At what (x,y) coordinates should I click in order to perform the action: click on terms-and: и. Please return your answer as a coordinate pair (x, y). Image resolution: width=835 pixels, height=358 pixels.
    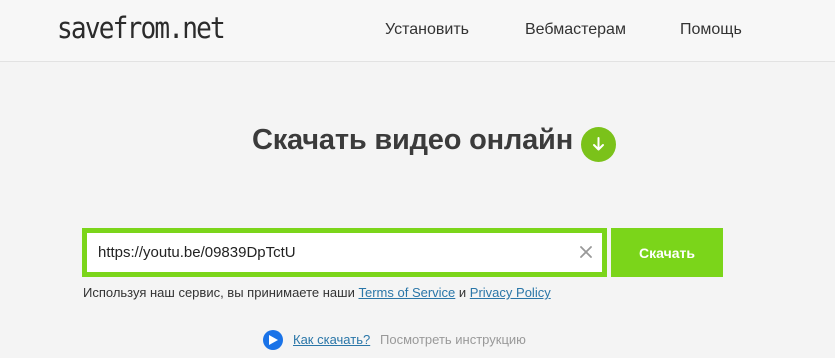
    Looking at the image, I should click on (462, 292).